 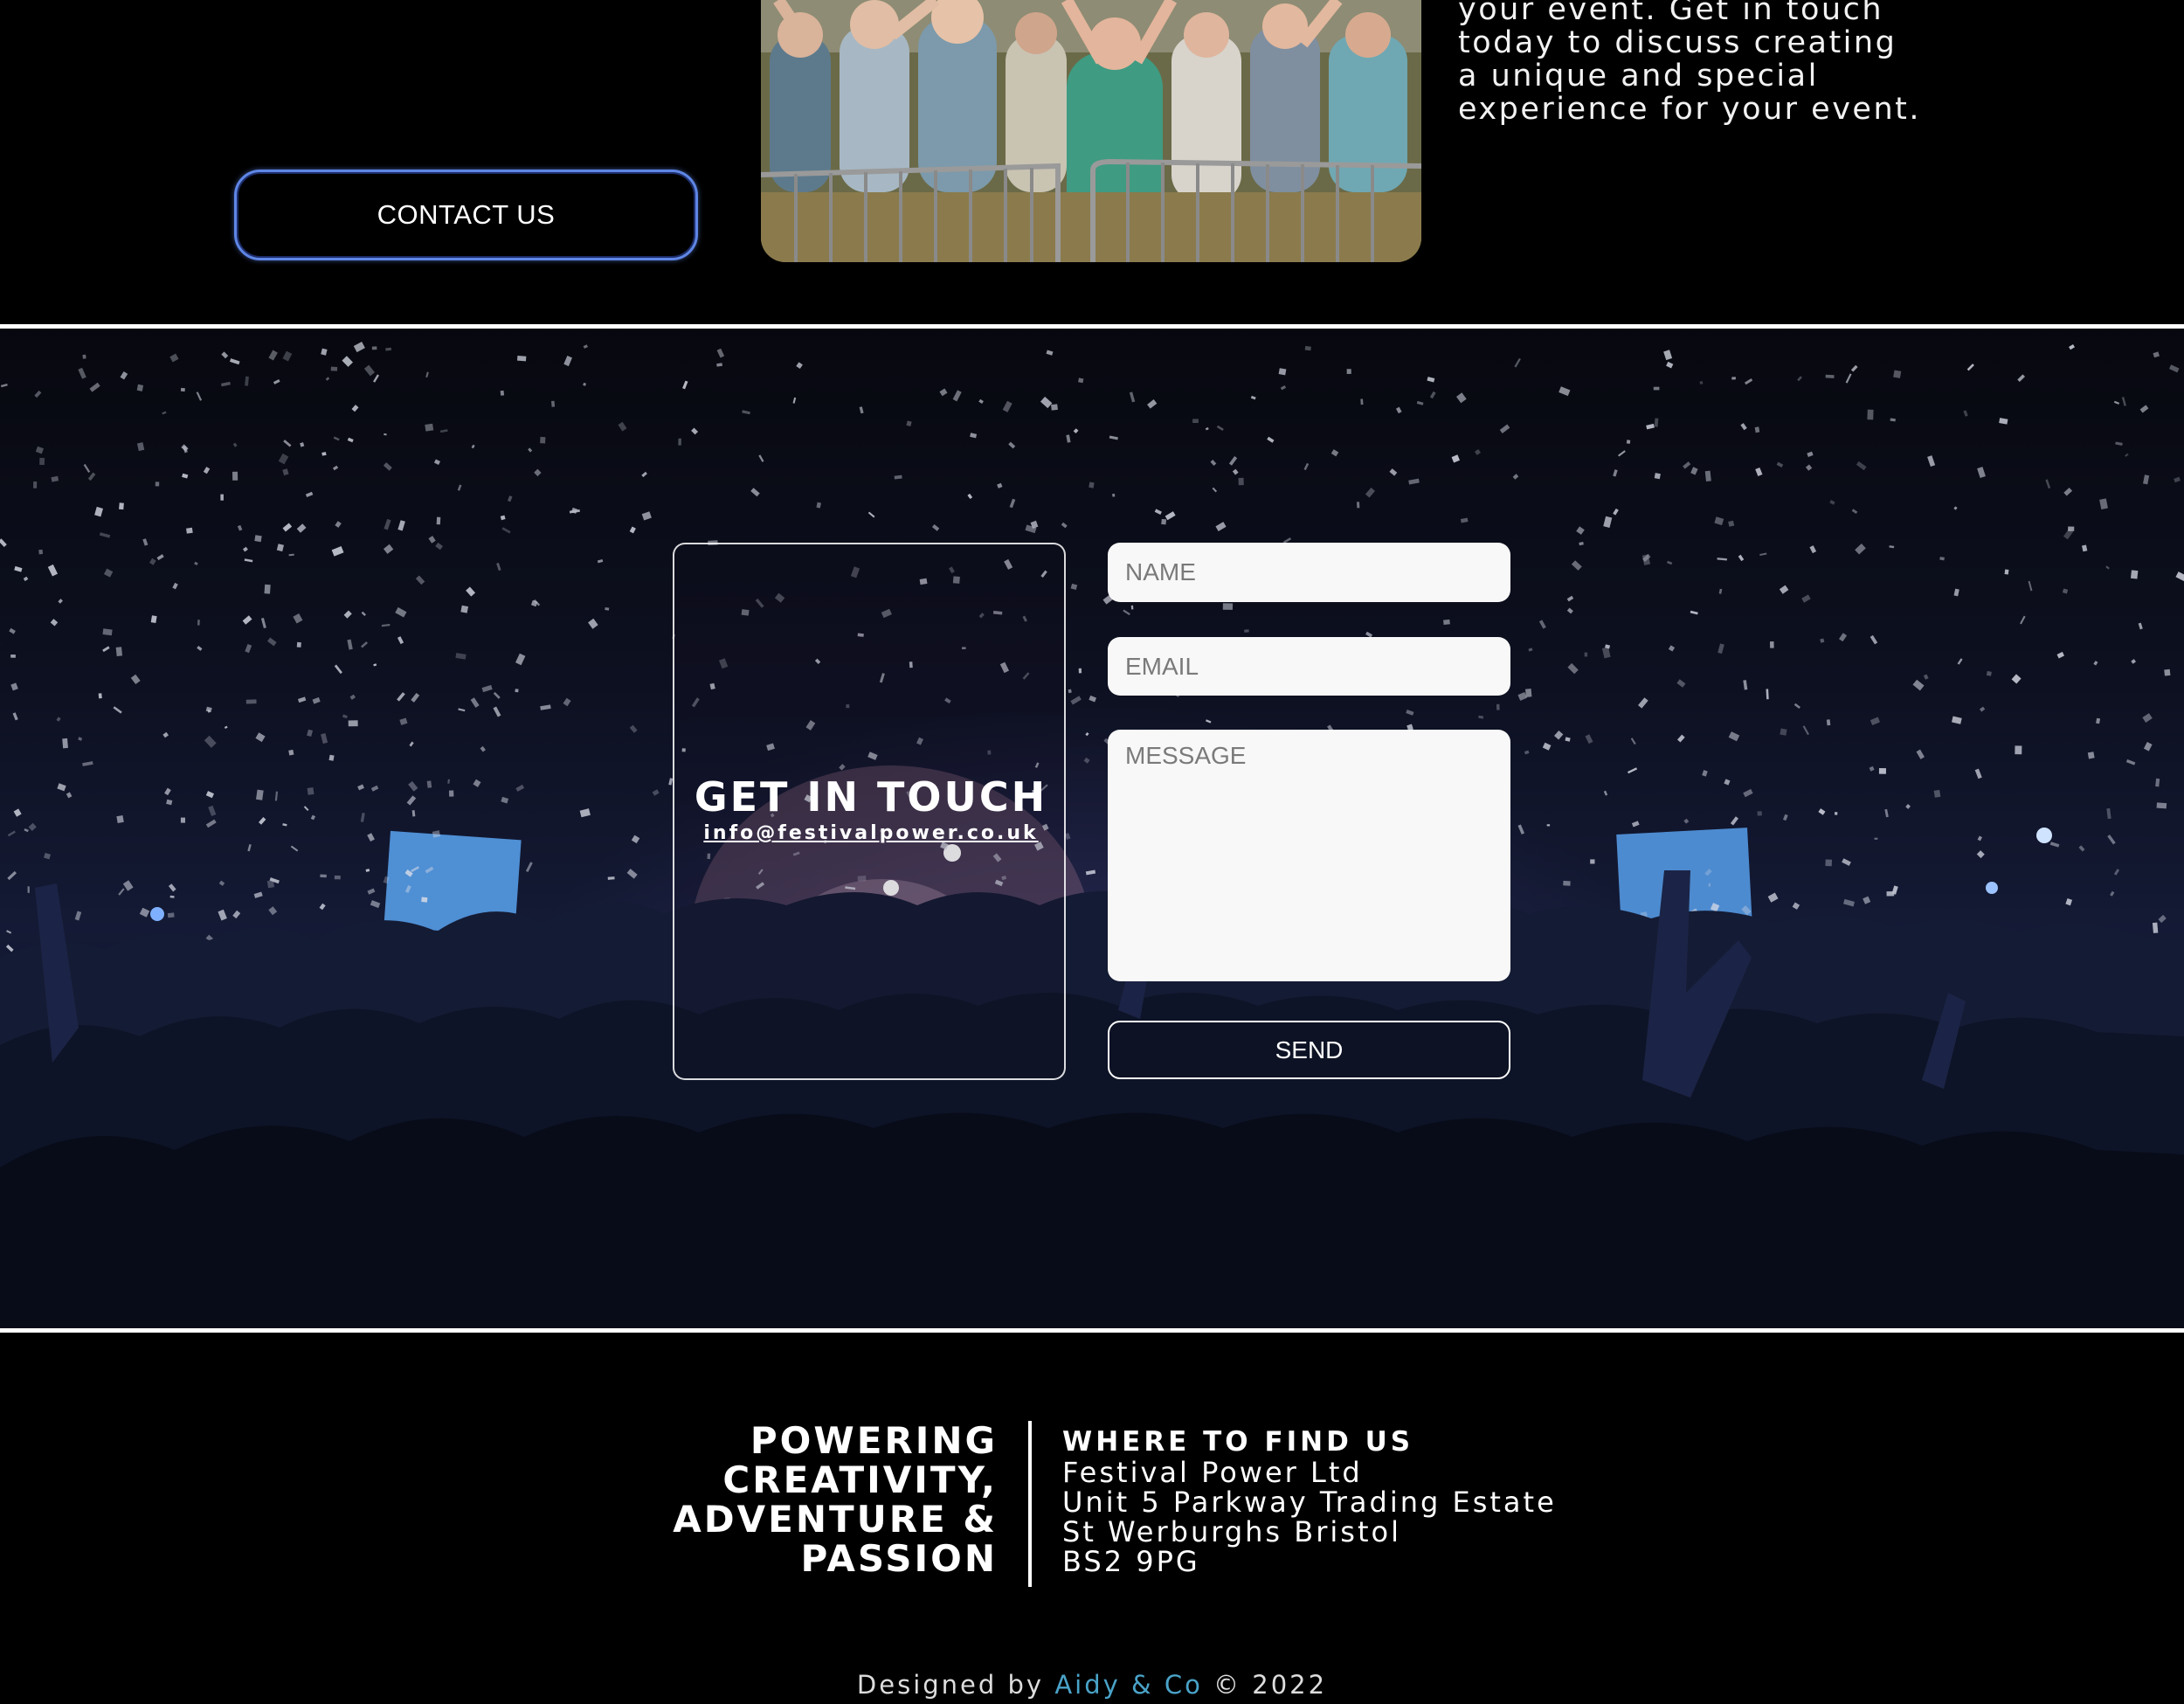 I want to click on designer-link: Aidy & Co, so click(x=1128, y=1685).